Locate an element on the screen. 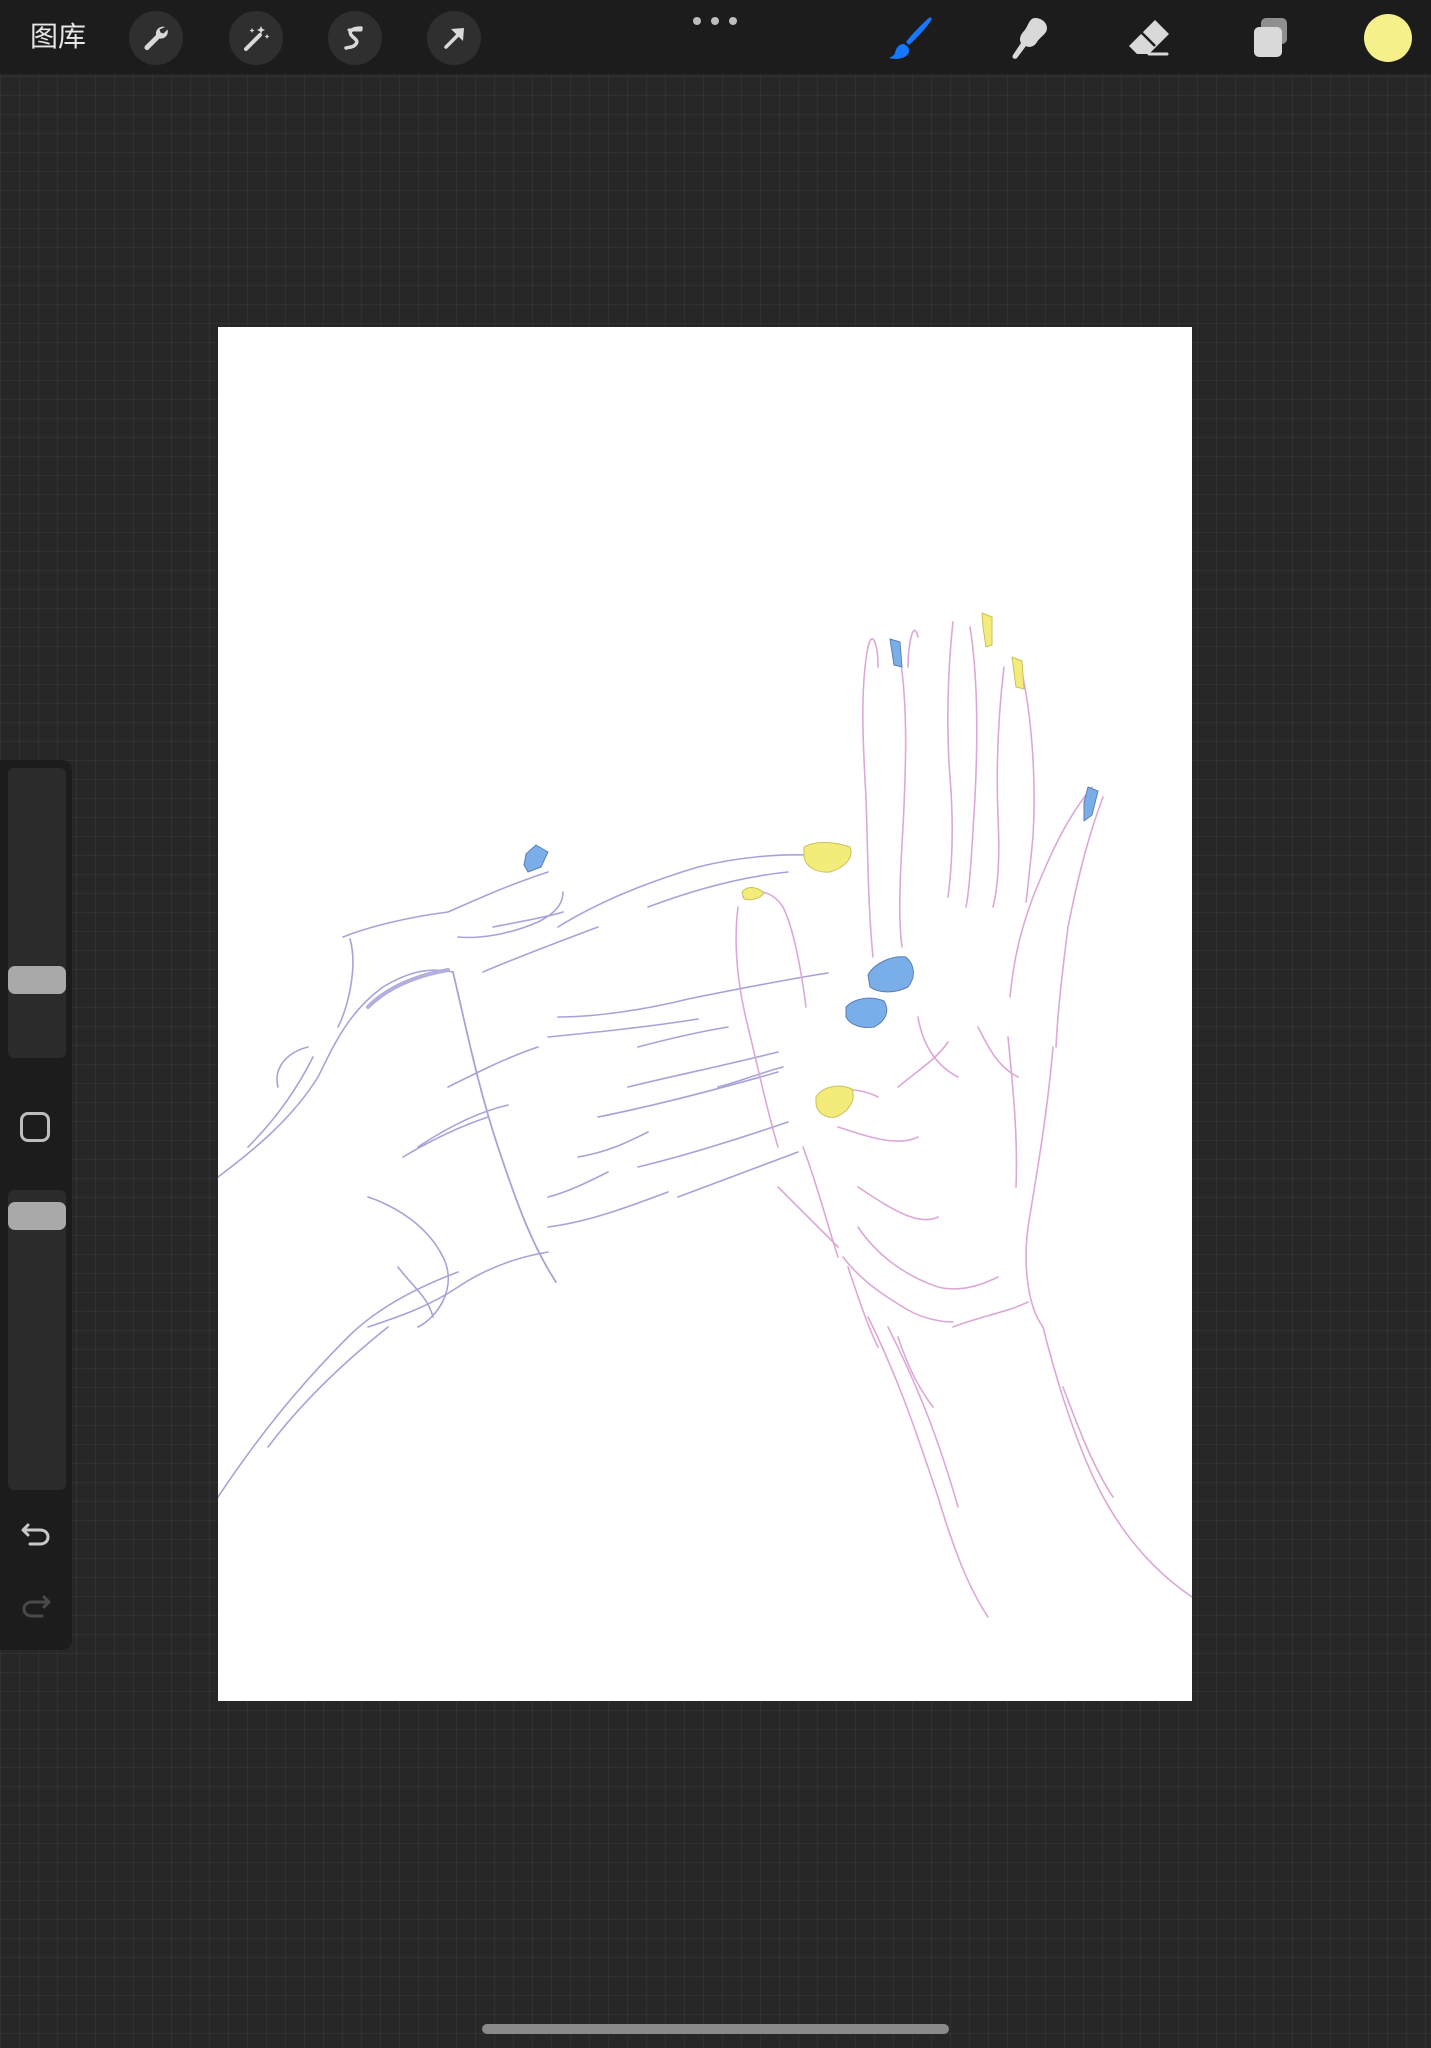 The height and width of the screenshot is (2048, 1431). smudge-icon is located at coordinates (1029, 38).